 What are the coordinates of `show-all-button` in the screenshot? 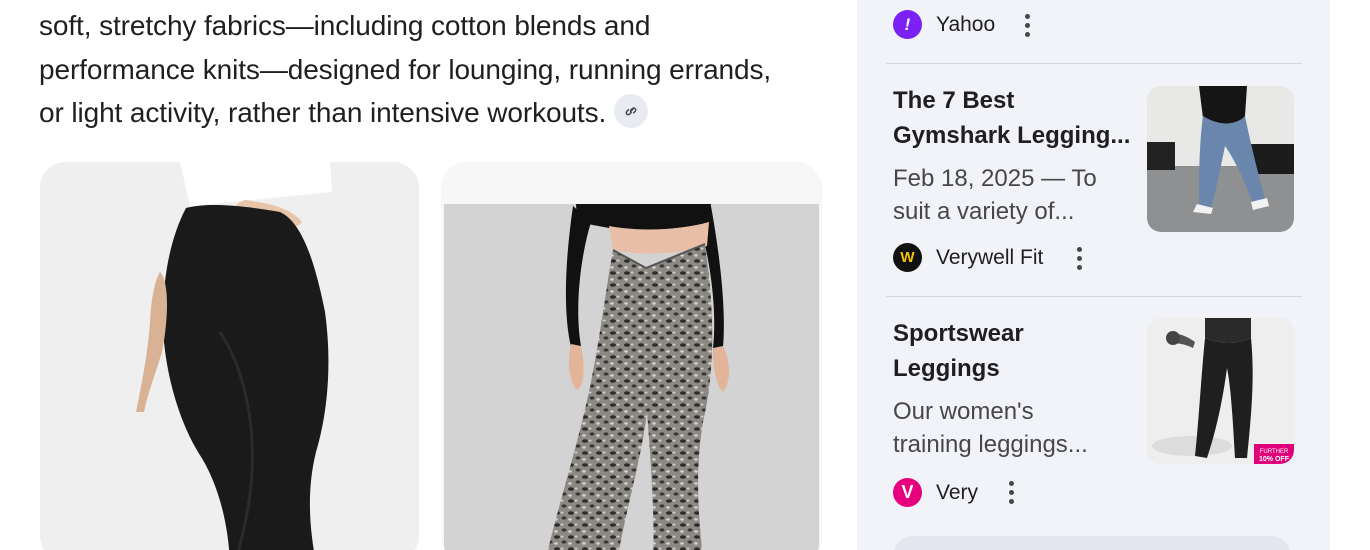 It's located at (1092, 543).